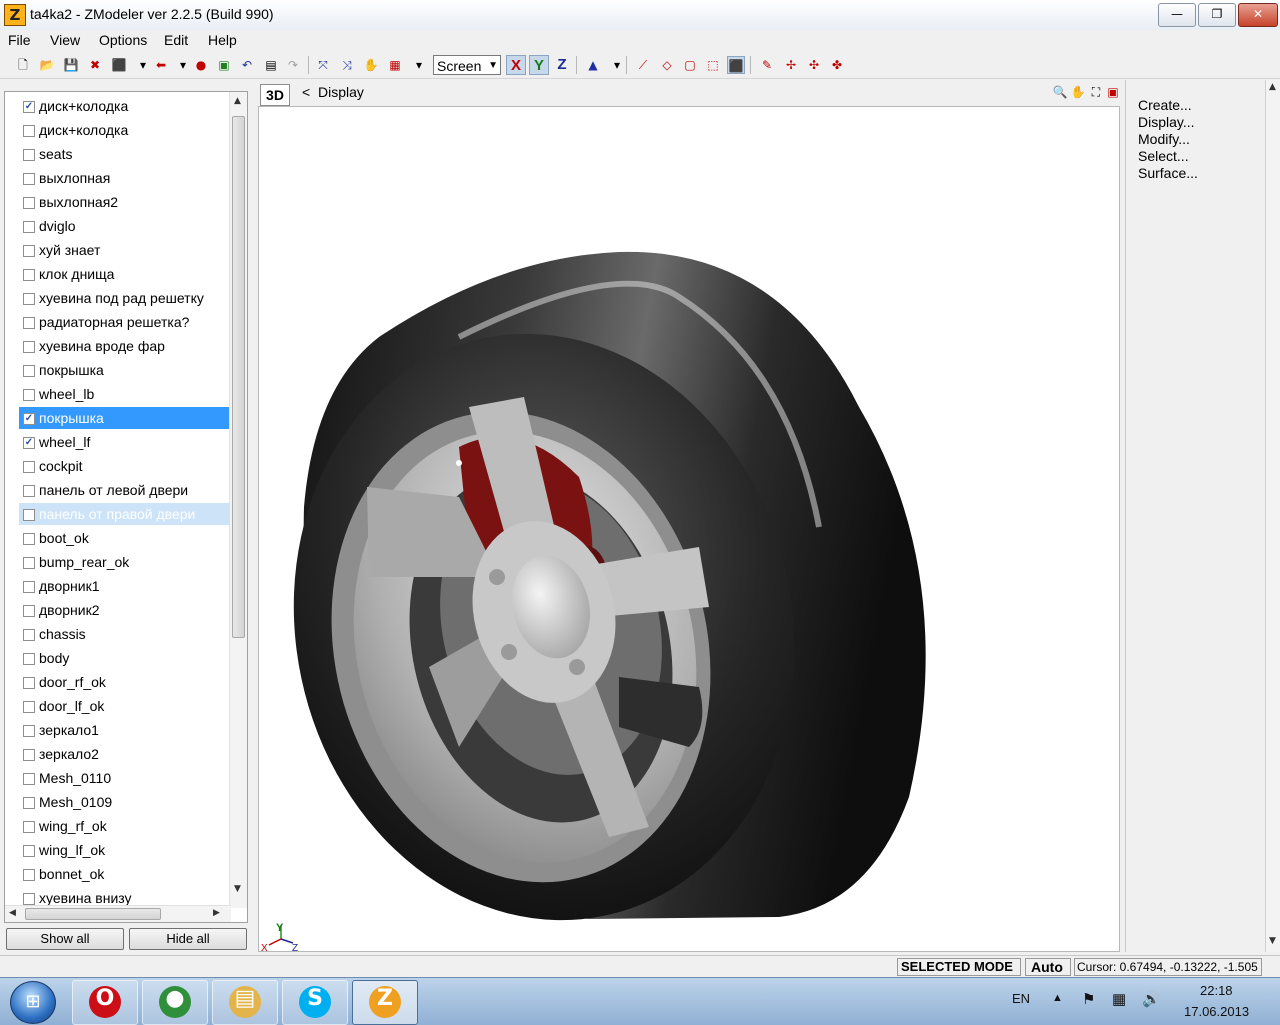  I want to click on object-list-item: door_rf_ok, so click(124, 682).